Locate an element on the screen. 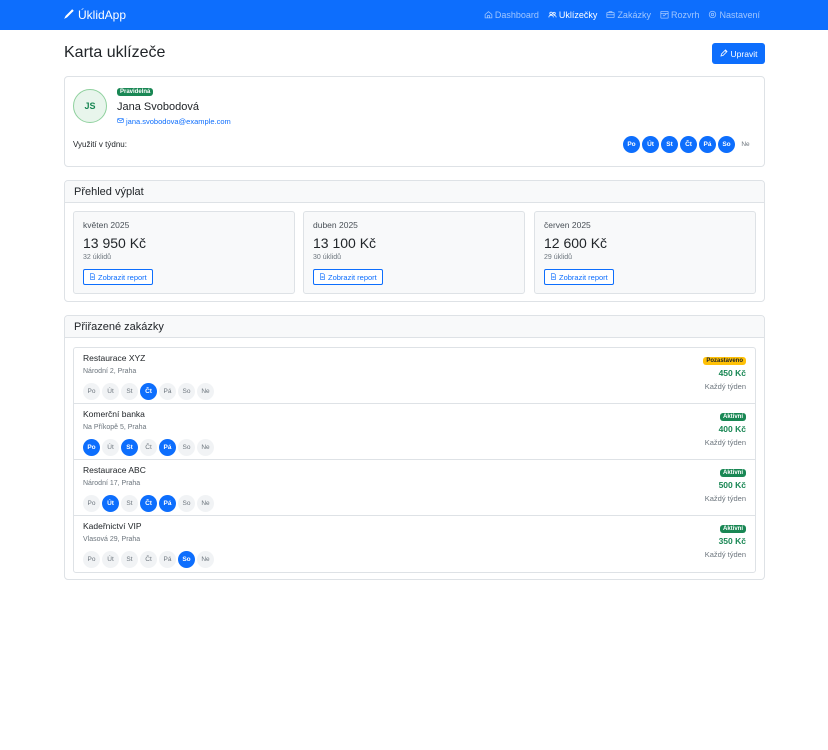 The width and height of the screenshot is (828, 750). payout-amount: 12 600 Kč is located at coordinates (576, 243).